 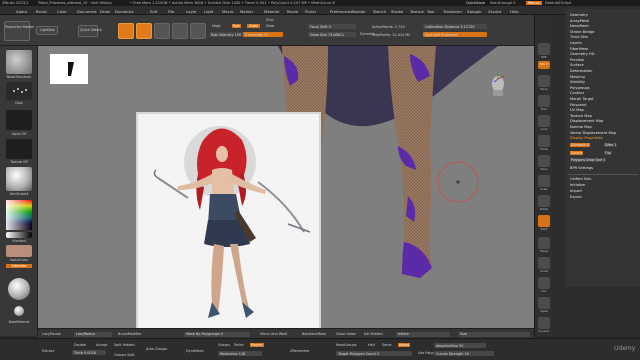 I want to click on bpr-button, so click(x=544, y=49).